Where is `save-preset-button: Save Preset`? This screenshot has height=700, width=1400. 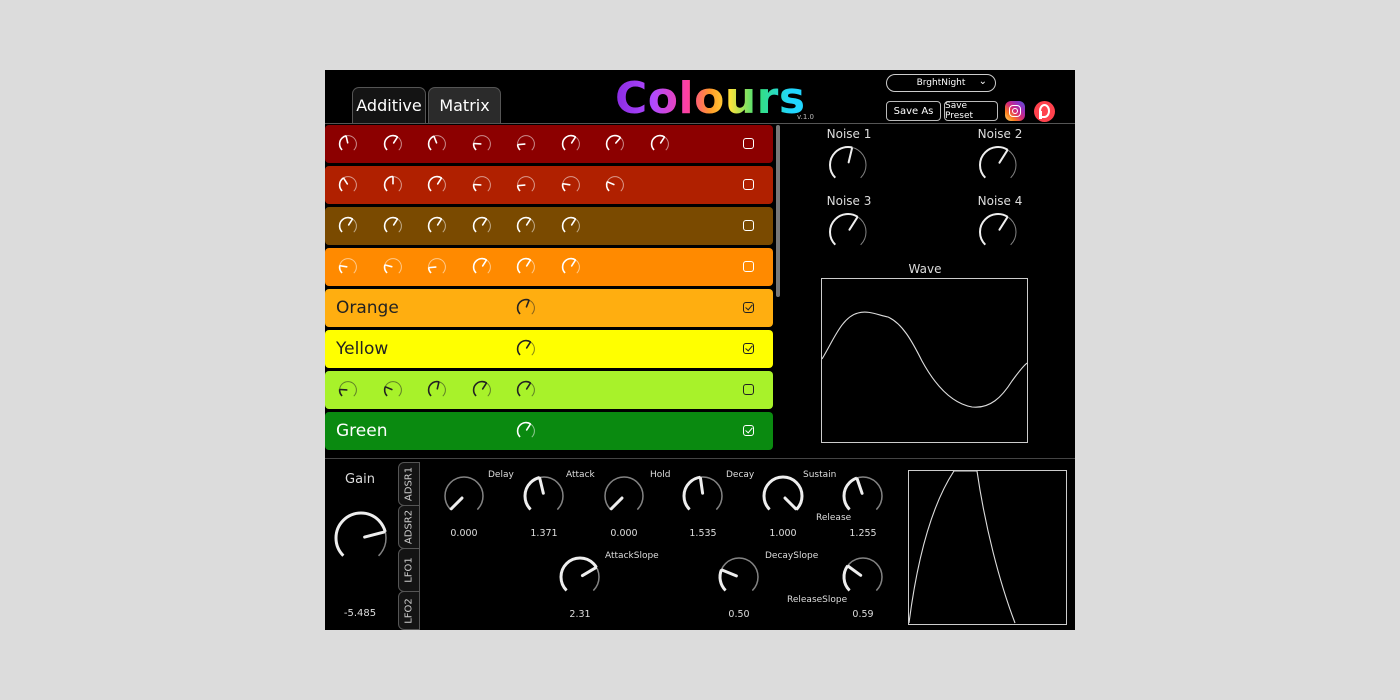
save-preset-button: Save Preset is located at coordinates (971, 111).